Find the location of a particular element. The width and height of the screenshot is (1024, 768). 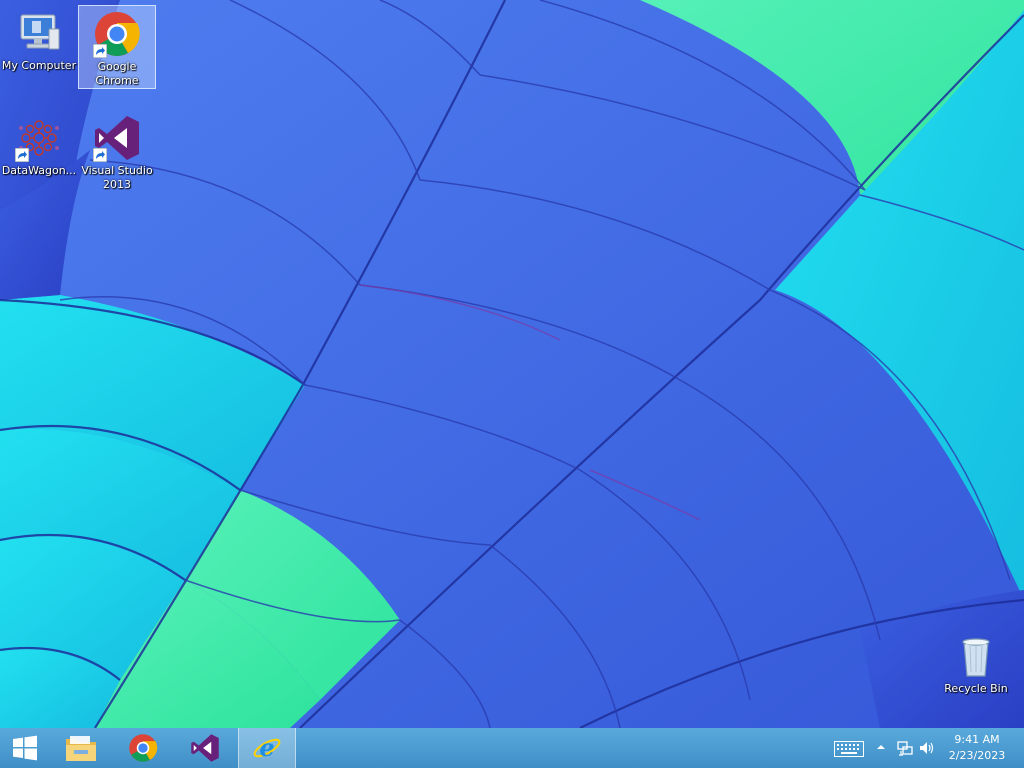

internet-explorer-taskbar-button: e is located at coordinates (267, 748).